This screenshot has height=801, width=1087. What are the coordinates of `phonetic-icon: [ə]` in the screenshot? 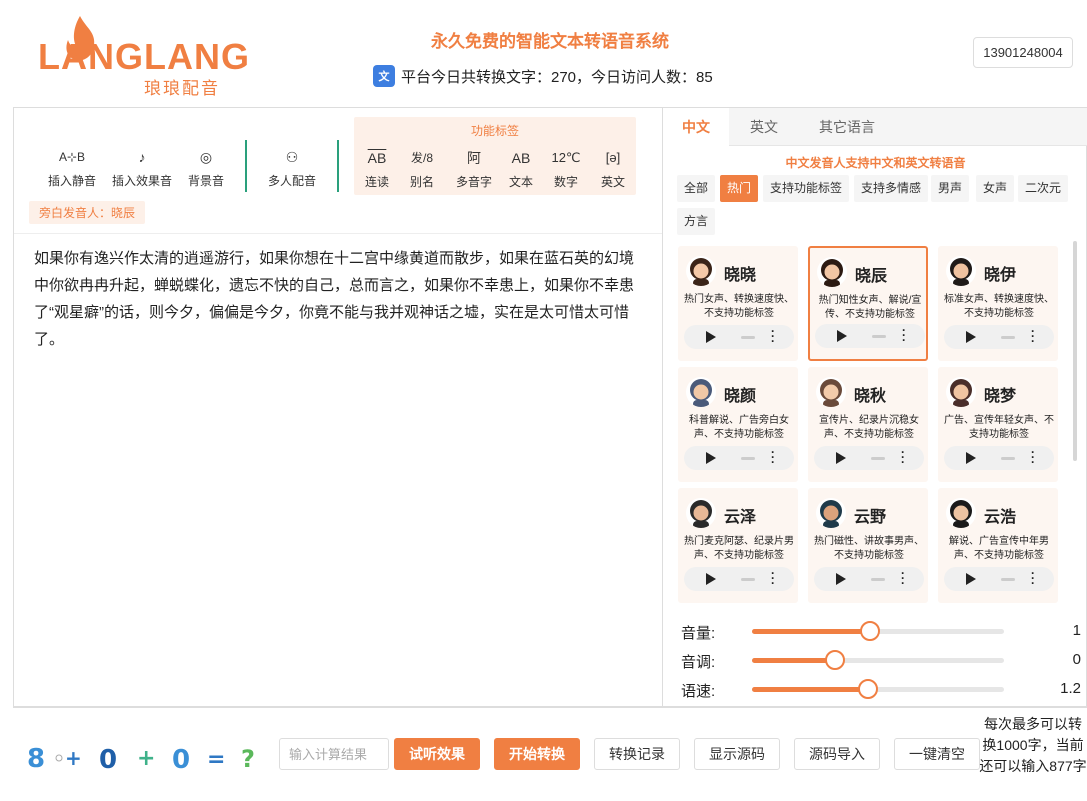 It's located at (613, 157).